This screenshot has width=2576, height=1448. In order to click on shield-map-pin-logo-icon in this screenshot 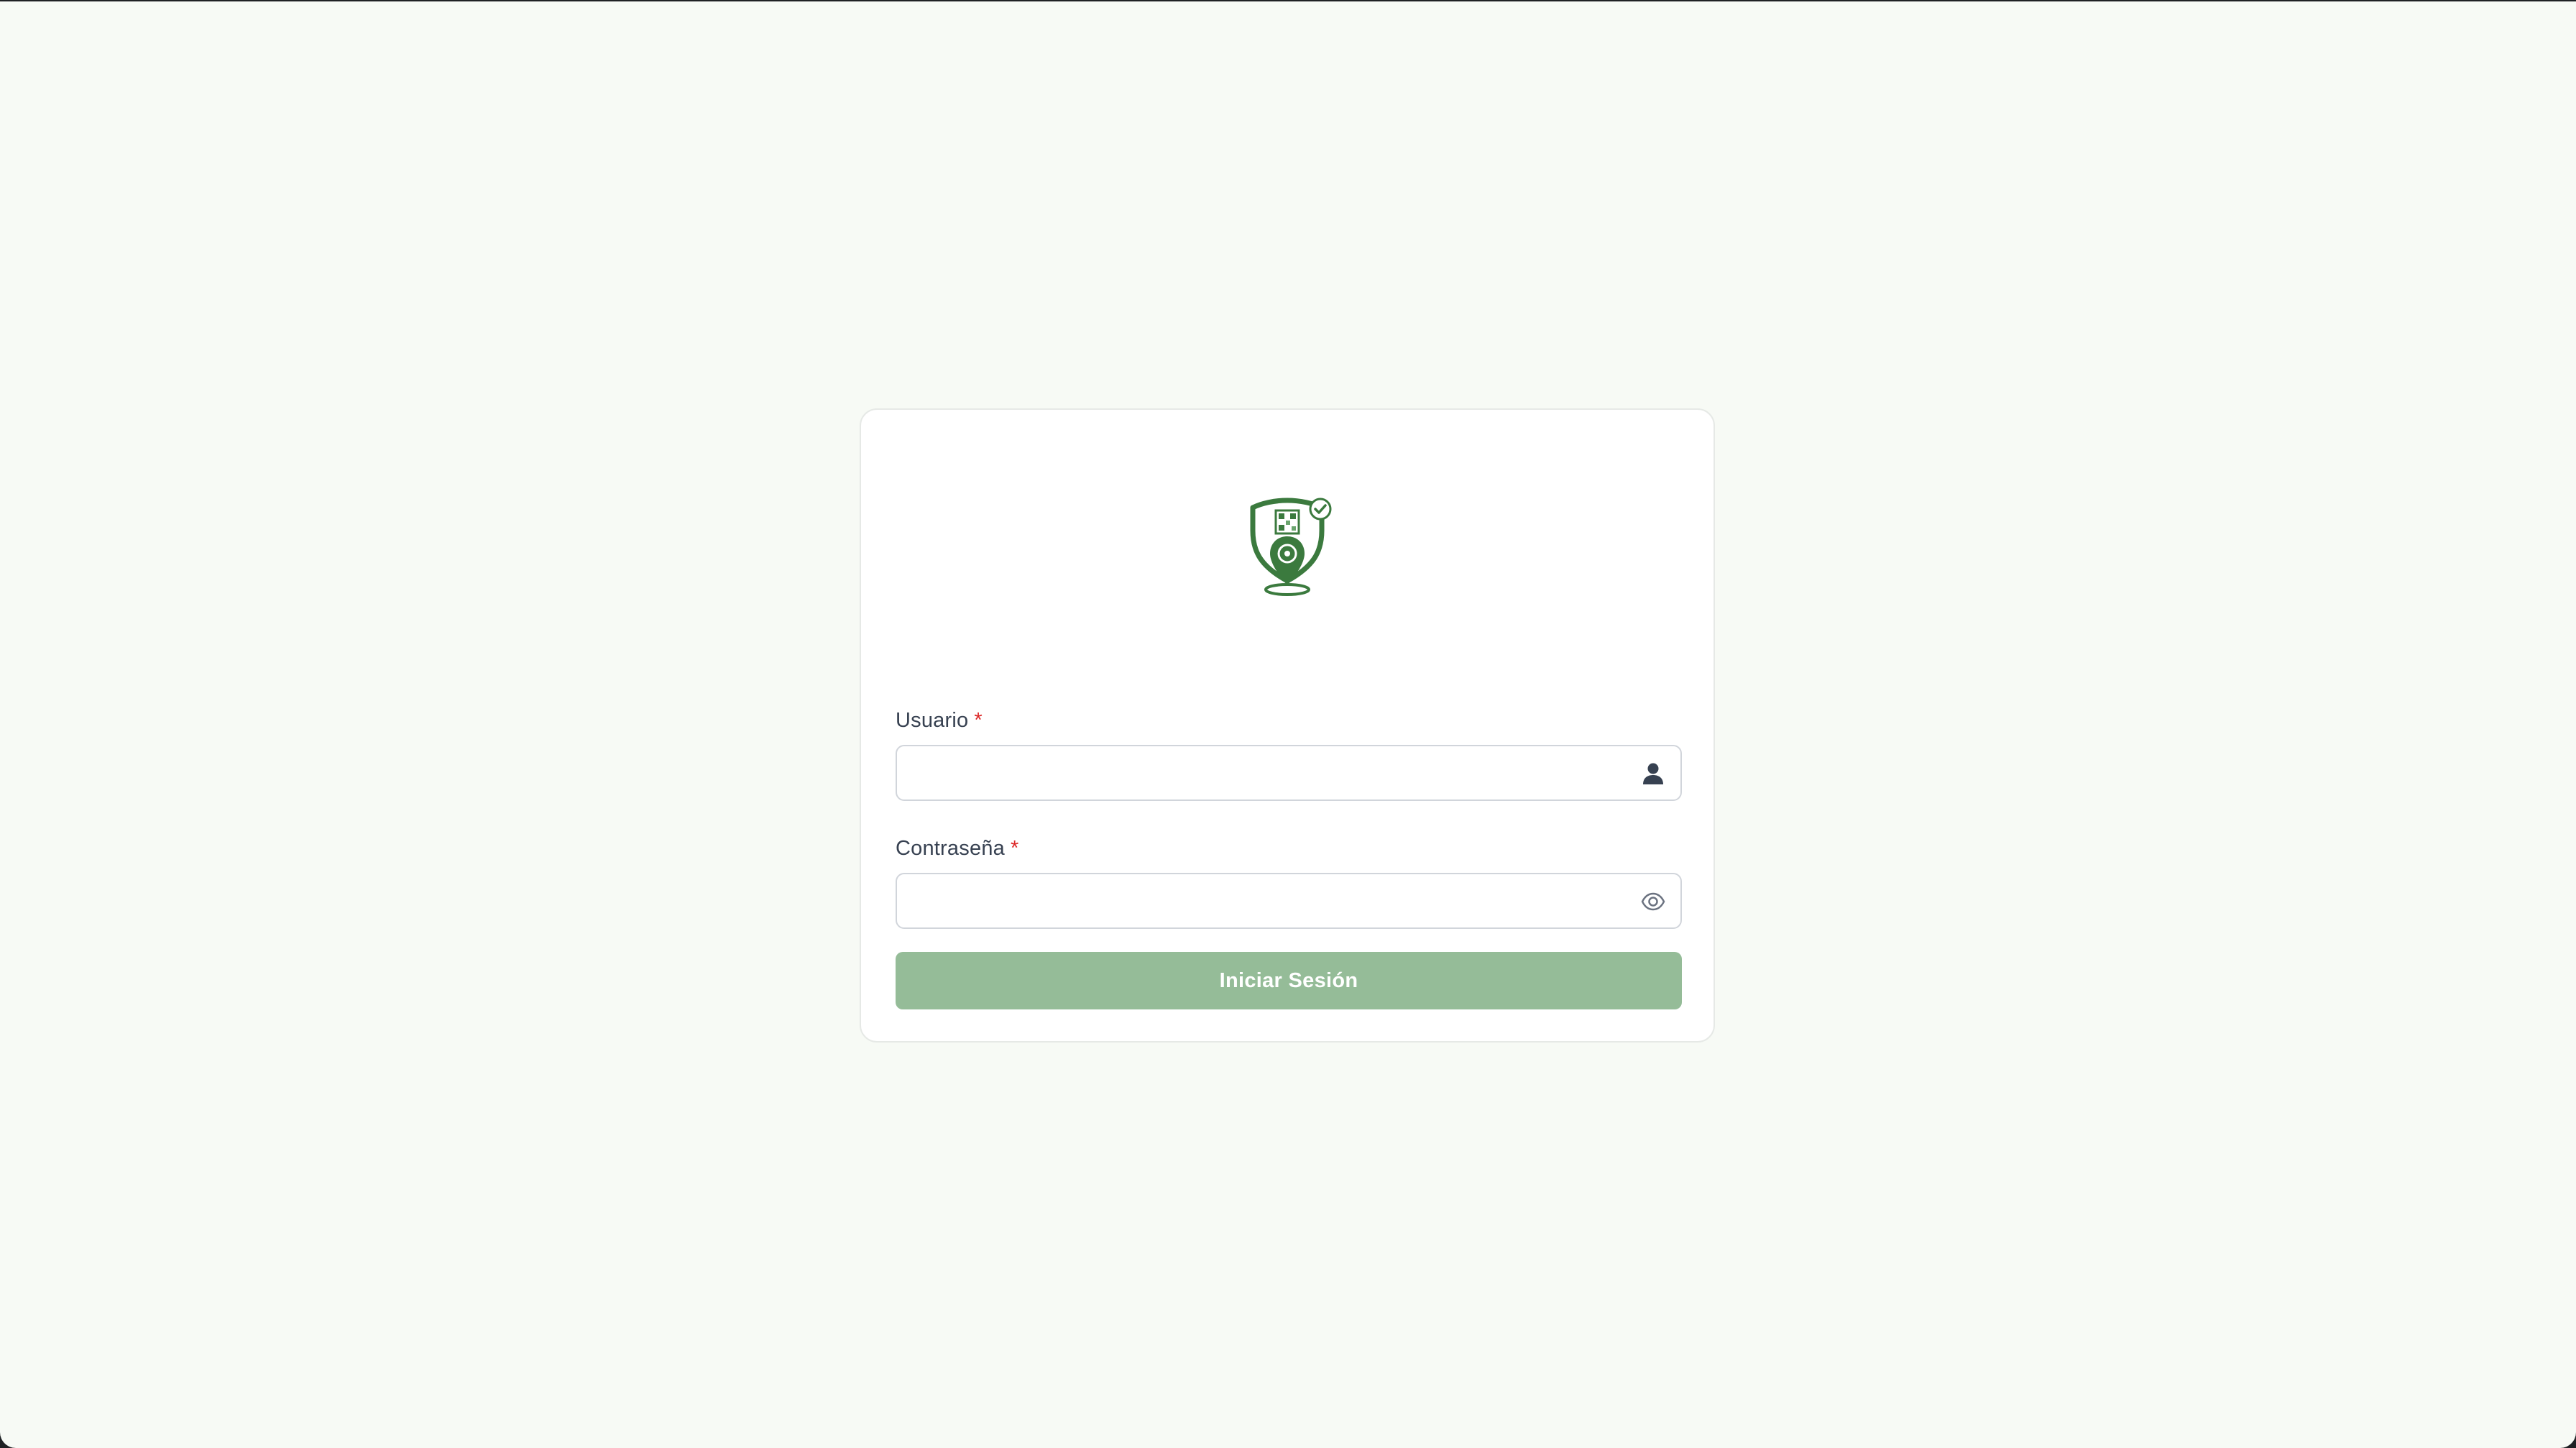, I will do `click(1291, 547)`.